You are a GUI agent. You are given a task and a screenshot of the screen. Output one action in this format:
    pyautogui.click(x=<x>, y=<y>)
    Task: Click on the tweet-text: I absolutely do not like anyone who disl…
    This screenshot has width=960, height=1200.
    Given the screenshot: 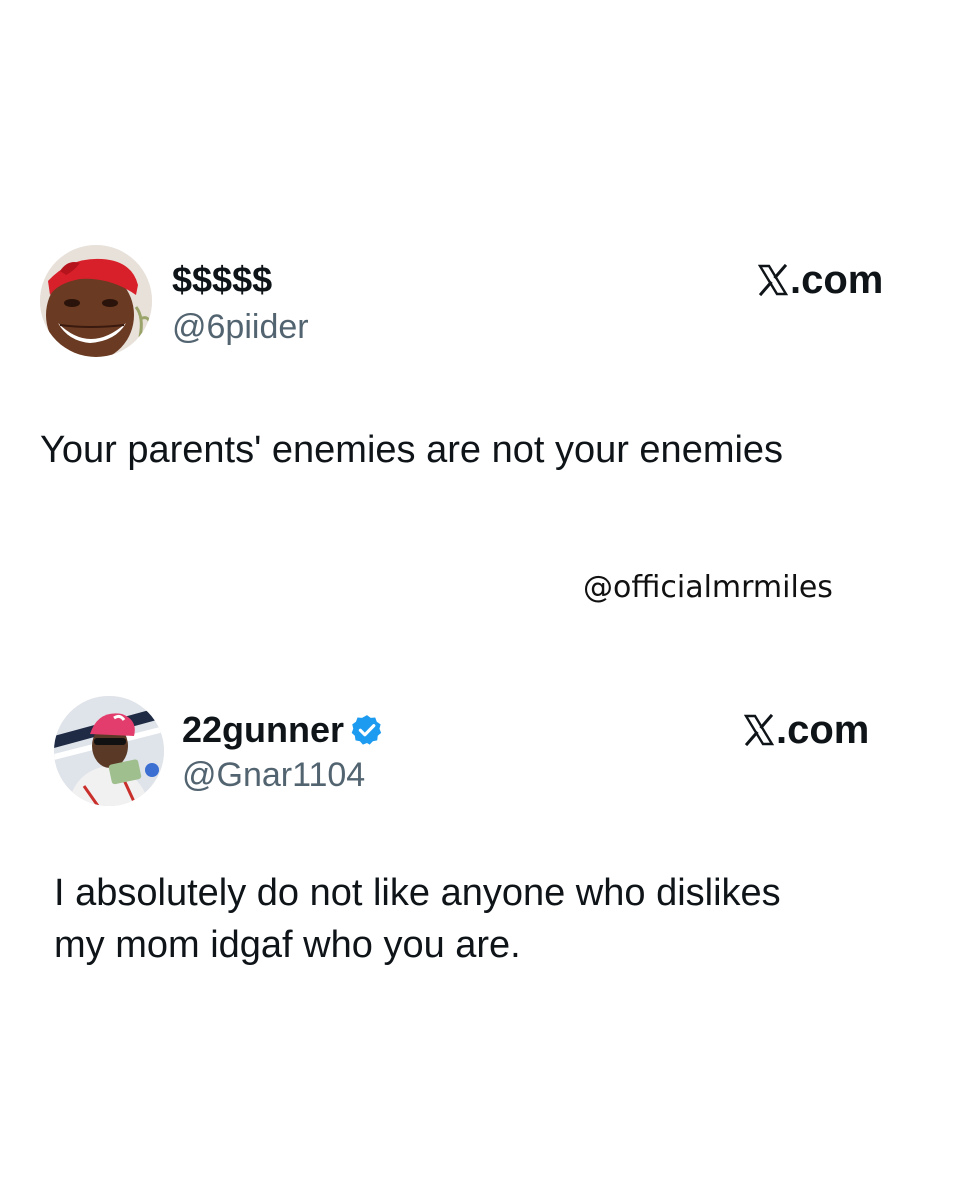 What is the action you would take?
    pyautogui.click(x=417, y=919)
    